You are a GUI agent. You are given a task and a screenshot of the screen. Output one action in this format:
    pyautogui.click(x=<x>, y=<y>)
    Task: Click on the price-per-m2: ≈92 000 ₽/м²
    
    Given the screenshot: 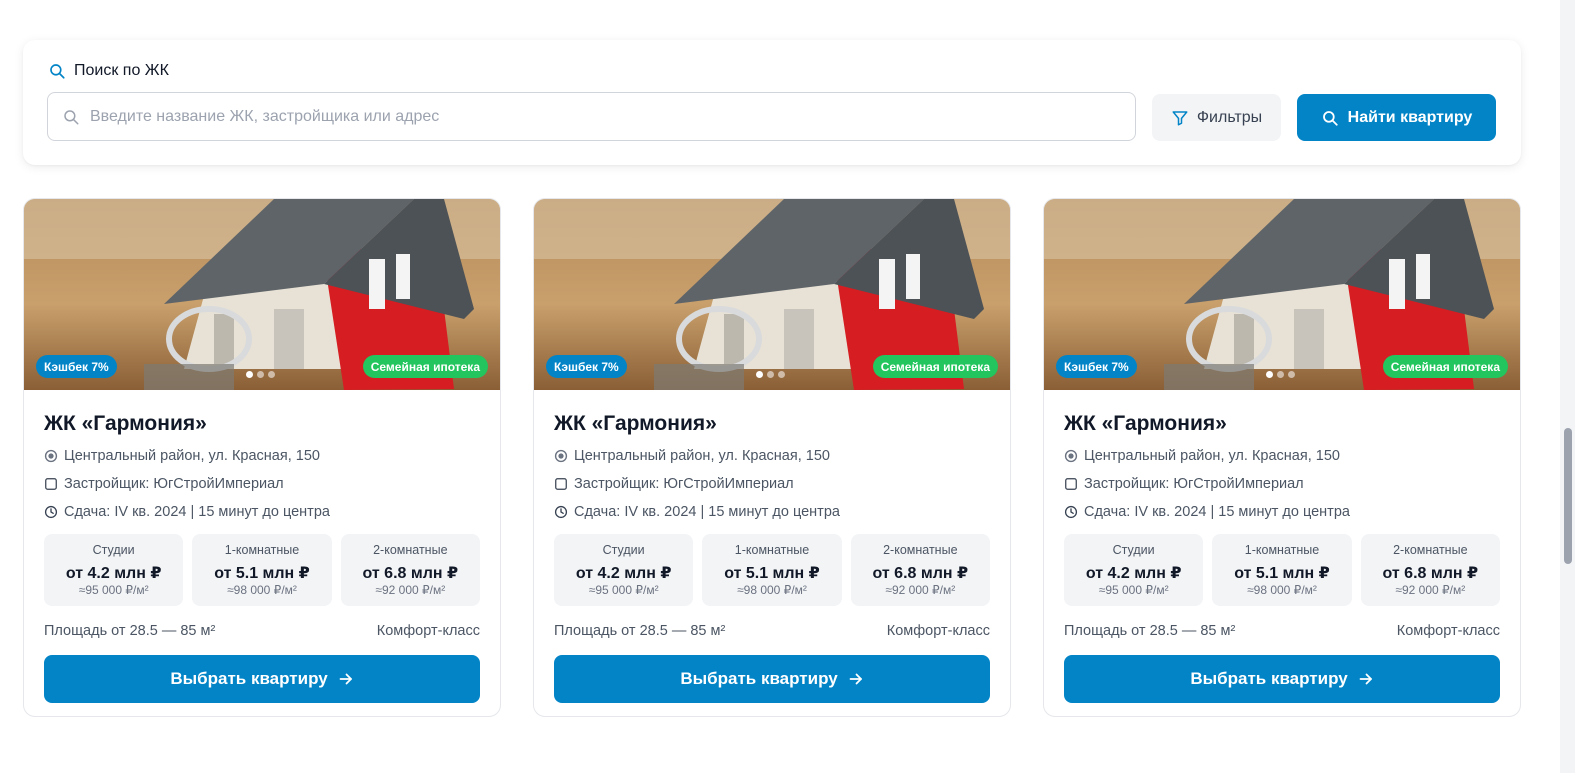 What is the action you would take?
    pyautogui.click(x=1430, y=590)
    